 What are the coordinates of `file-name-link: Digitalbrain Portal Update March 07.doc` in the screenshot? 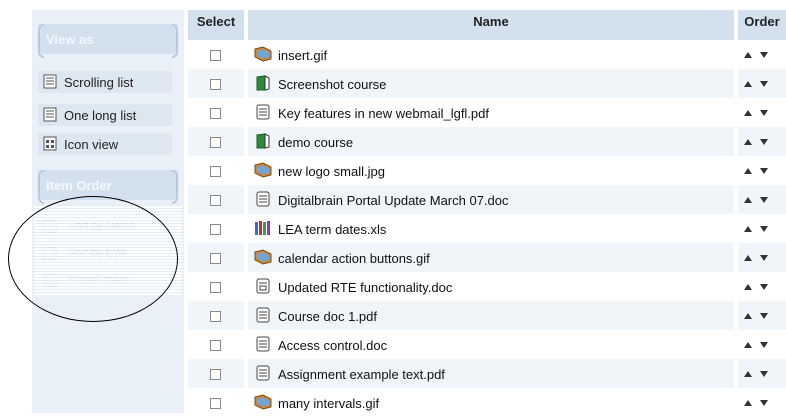 It's located at (393, 200).